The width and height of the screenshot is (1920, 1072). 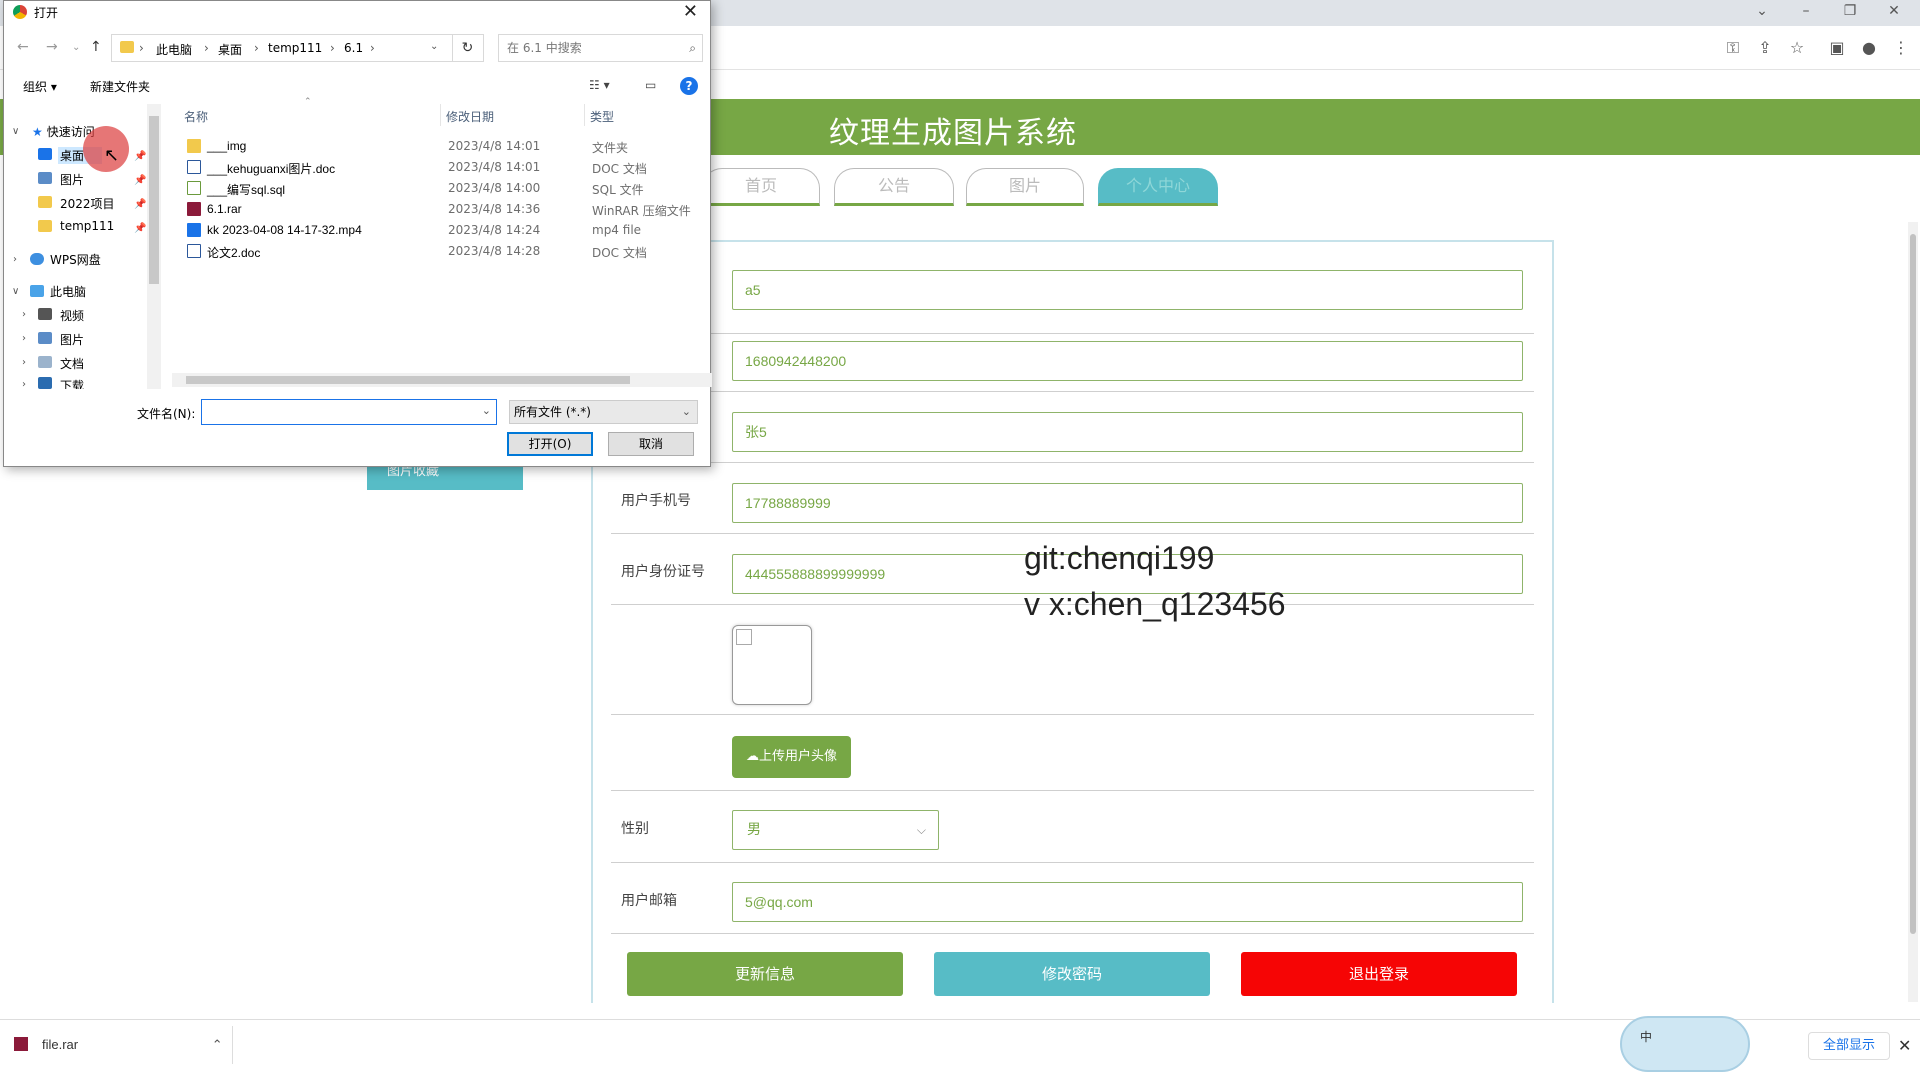 What do you see at coordinates (1849, 1046) in the screenshot?
I see `show-all-downloads-button: 全部显示` at bounding box center [1849, 1046].